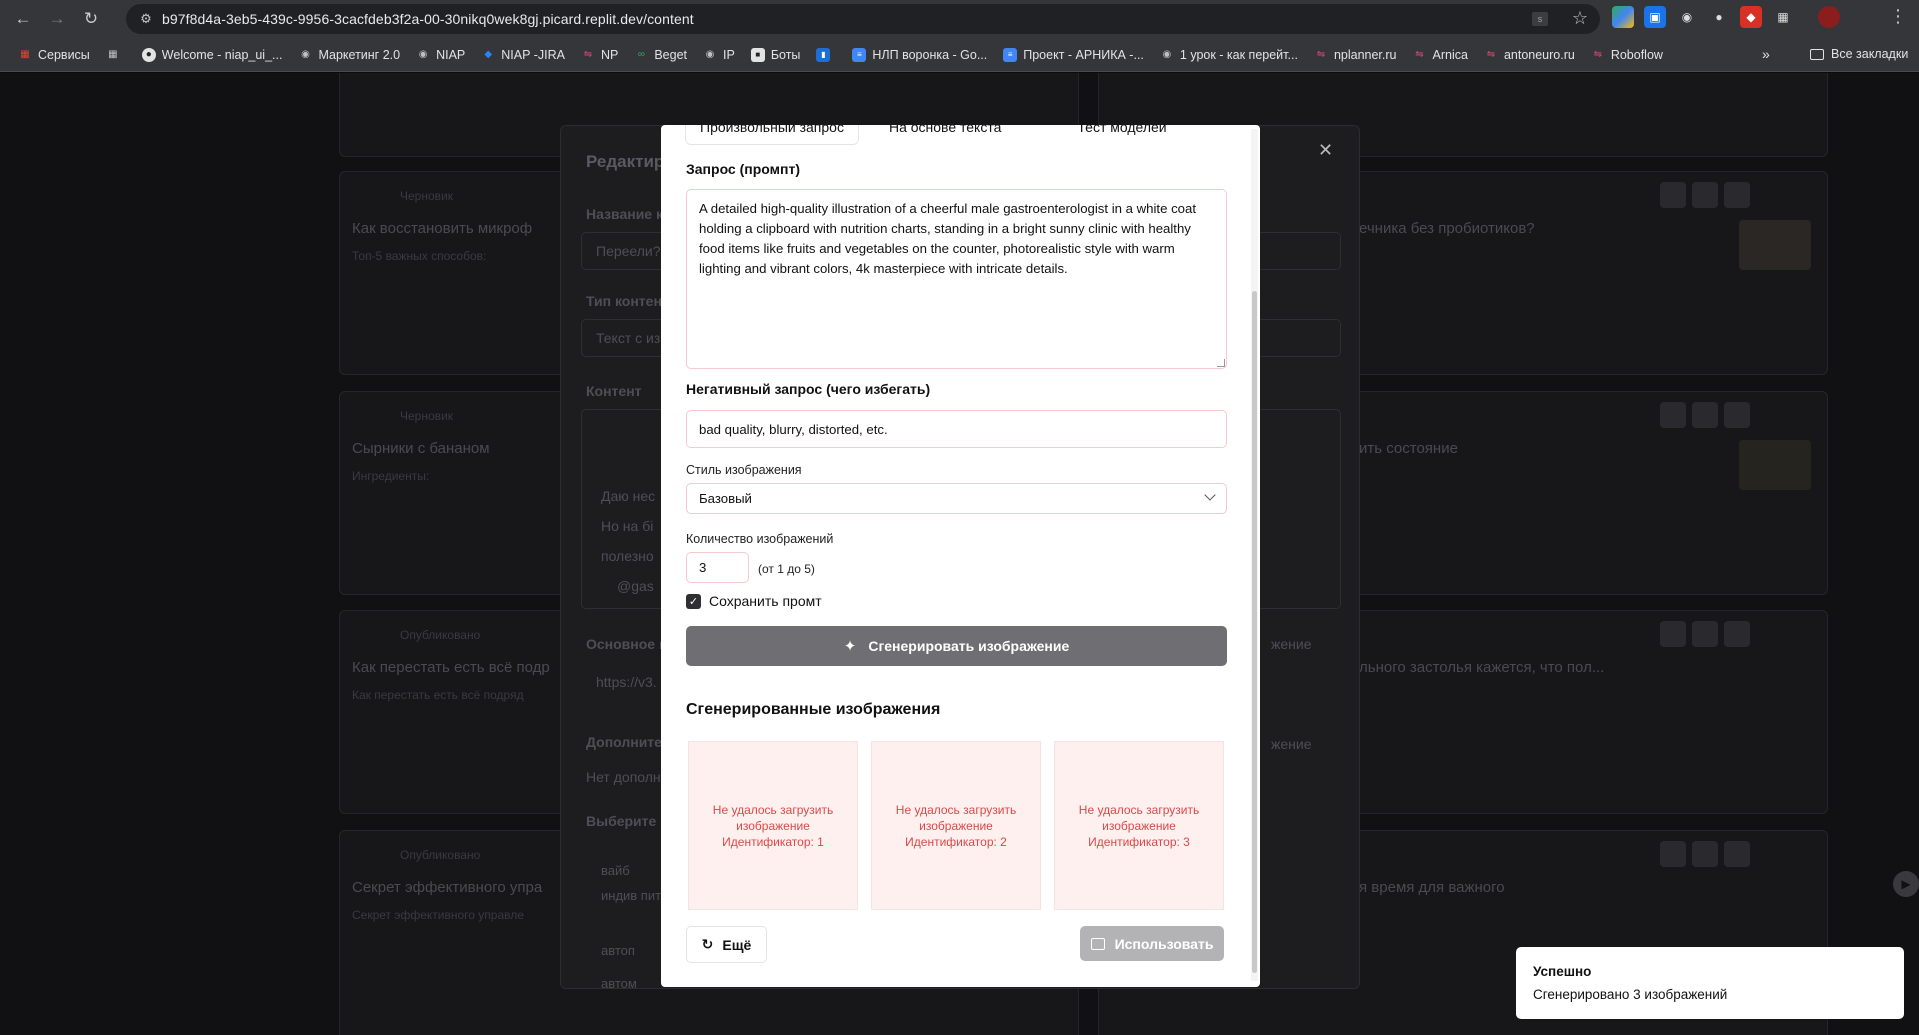  What do you see at coordinates (775, 54) in the screenshot?
I see `bookmark-item: ■ Боты` at bounding box center [775, 54].